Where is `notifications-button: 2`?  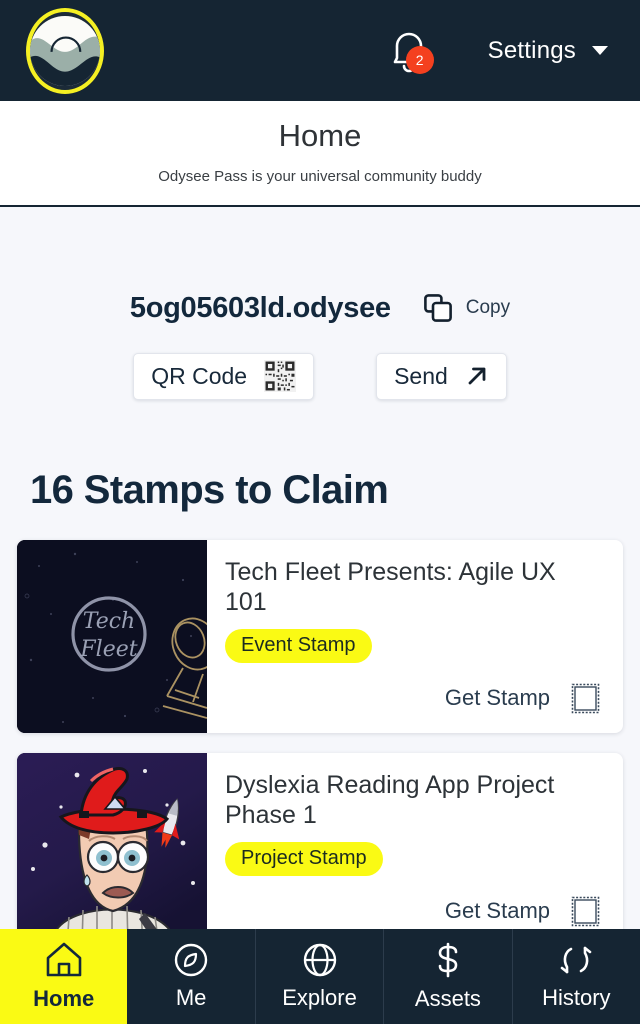
notifications-button: 2 is located at coordinates (409, 51).